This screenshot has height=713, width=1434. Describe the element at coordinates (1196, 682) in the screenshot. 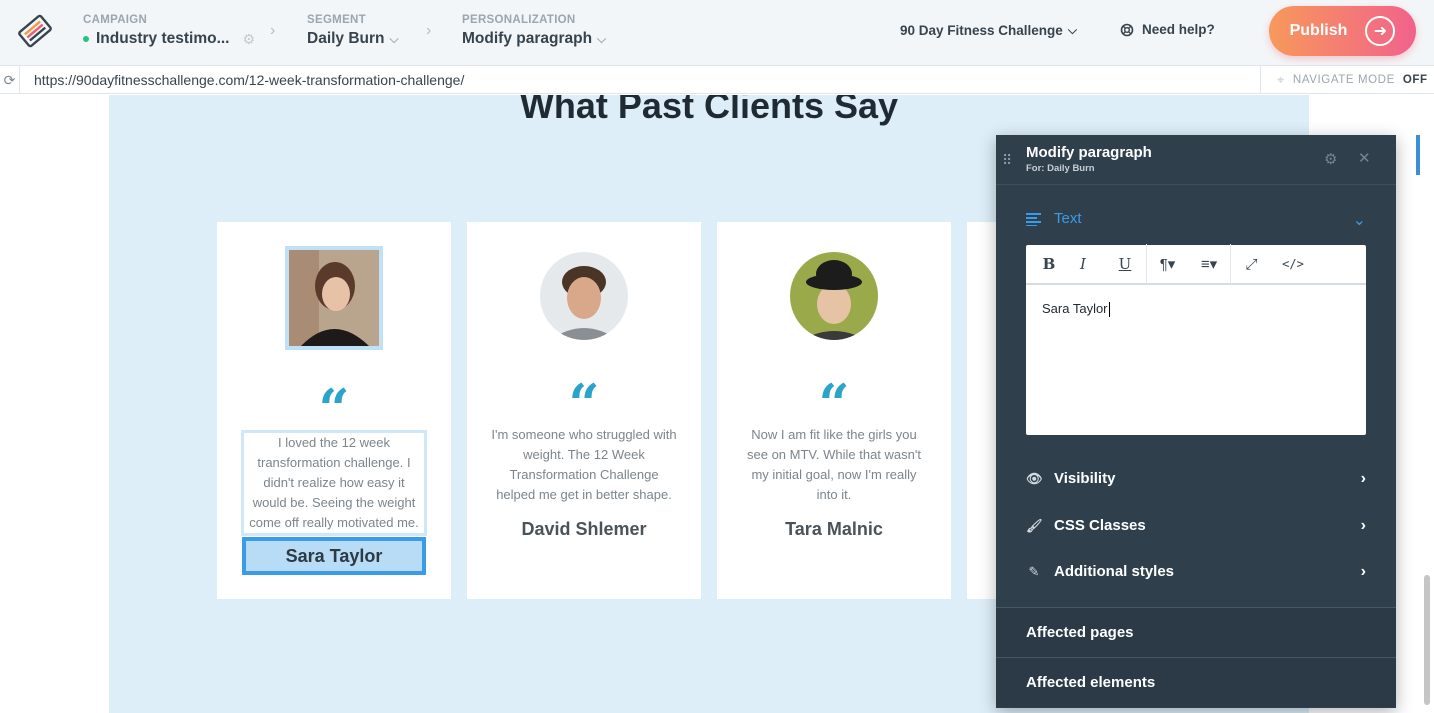

I see `affected-elements-section: Affected elements` at that location.